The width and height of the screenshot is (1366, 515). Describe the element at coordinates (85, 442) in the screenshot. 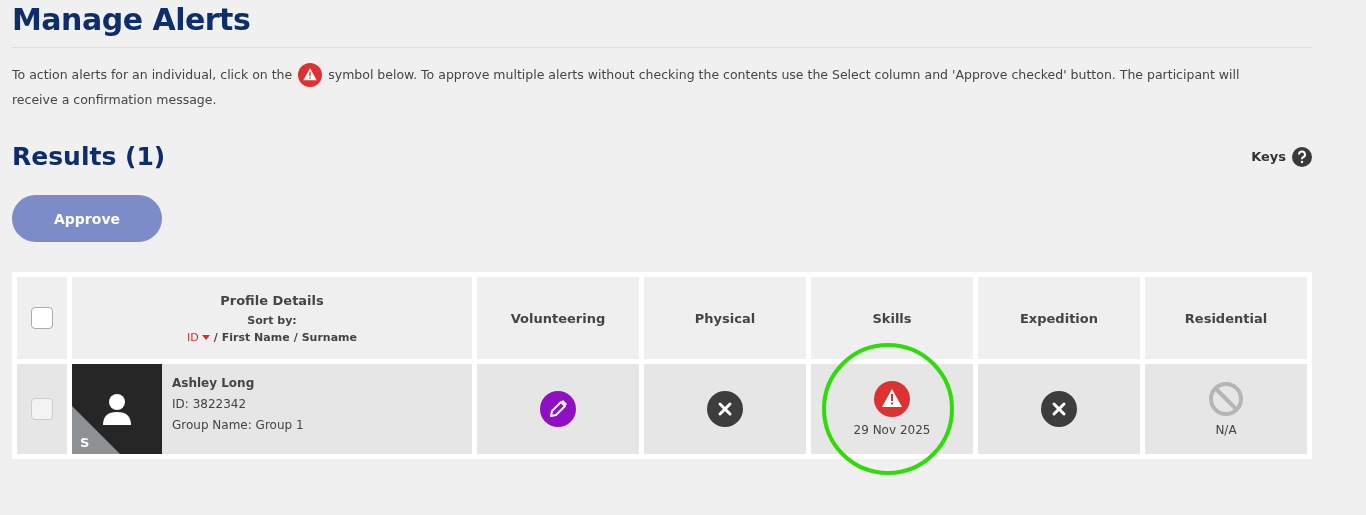

I see `avatar-initial: S` at that location.